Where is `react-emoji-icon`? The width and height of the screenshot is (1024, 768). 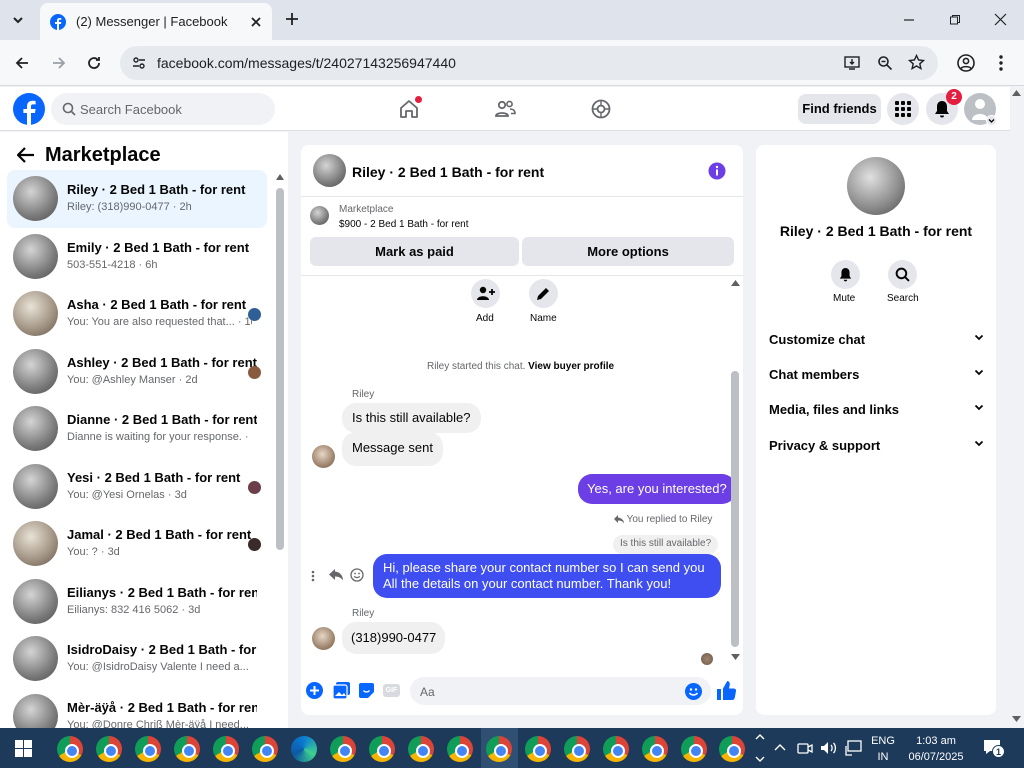
react-emoji-icon is located at coordinates (357, 575).